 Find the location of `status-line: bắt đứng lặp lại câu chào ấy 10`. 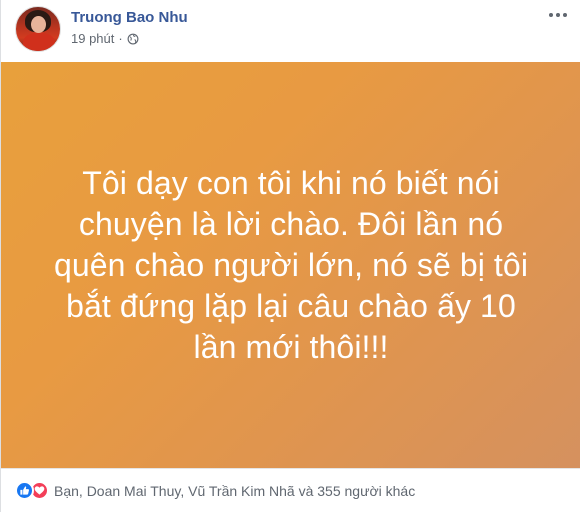

status-line: bắt đứng lặp lại câu chào ấy 10 is located at coordinates (291, 305).